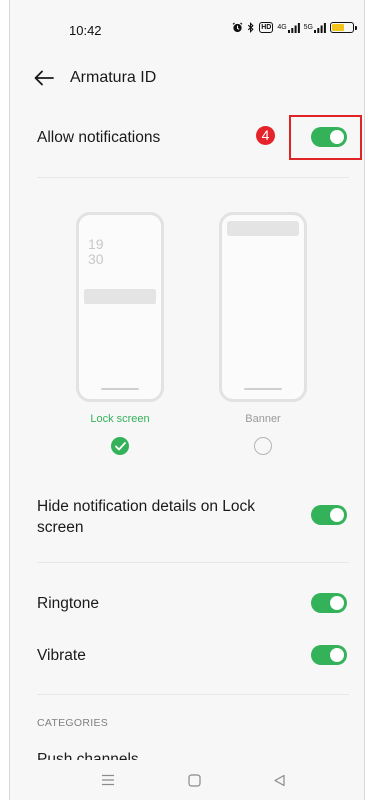  I want to click on banner-preview, so click(263, 307).